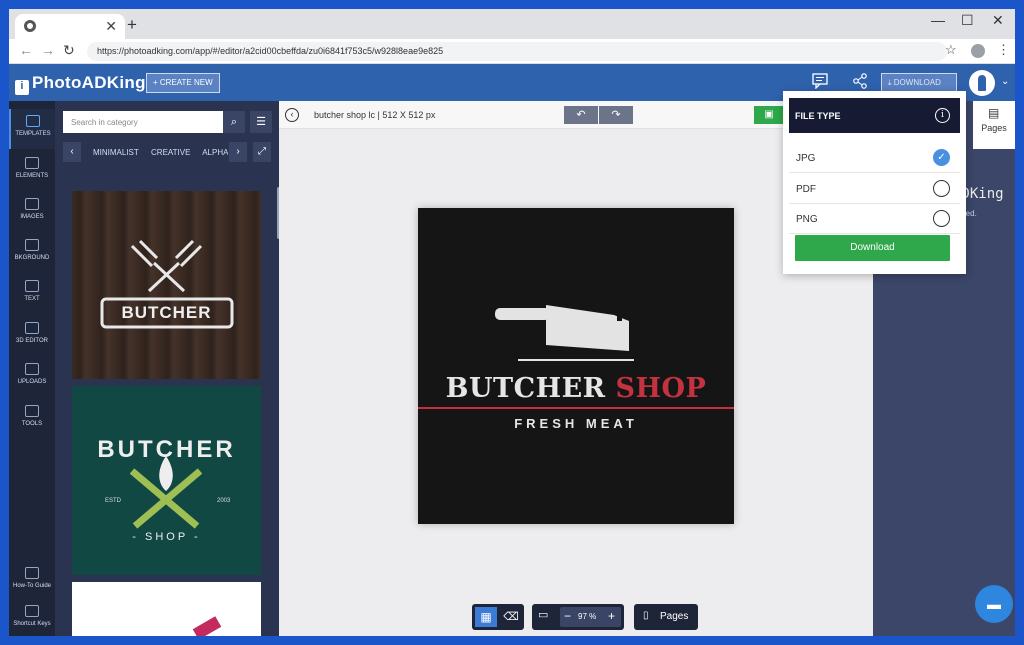 The height and width of the screenshot is (645, 1024). What do you see at coordinates (587, 616) in the screenshot?
I see `zoom-level: 97 %` at bounding box center [587, 616].